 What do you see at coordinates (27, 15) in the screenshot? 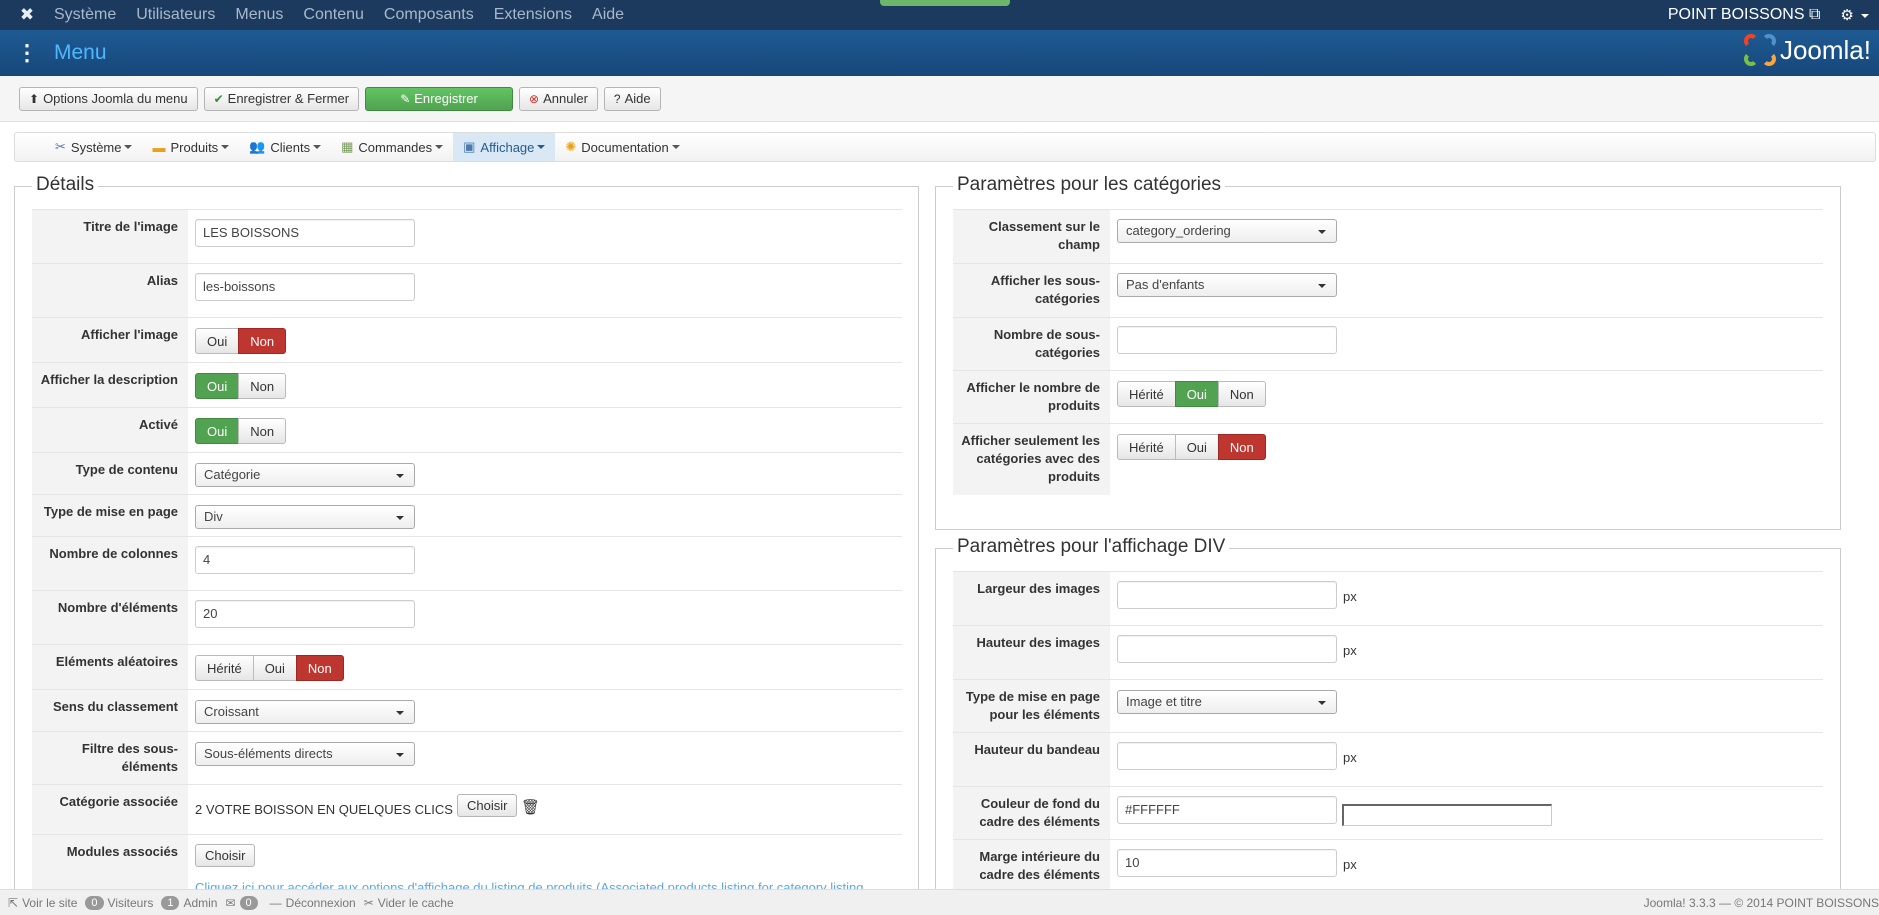
I see `joomla-icon: ✖` at bounding box center [27, 15].